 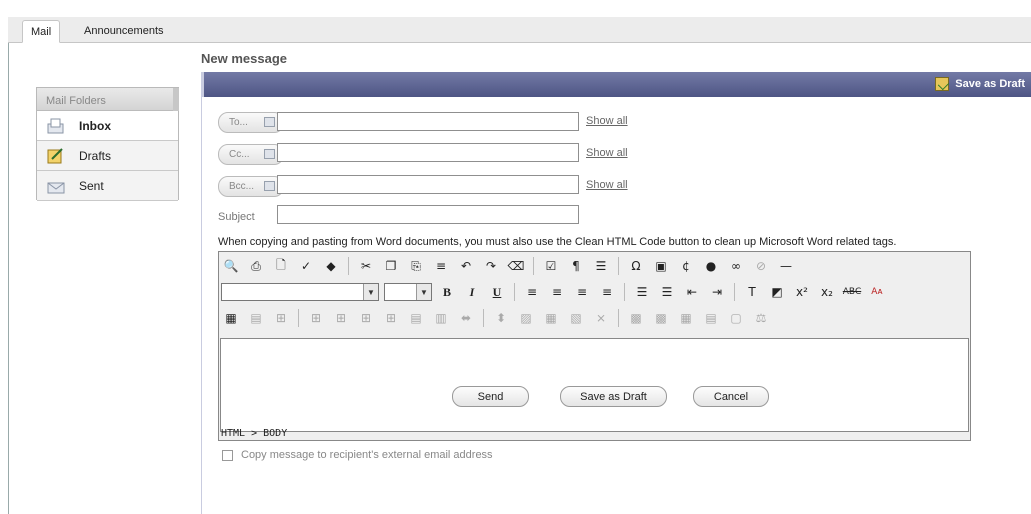 I want to click on preview-icon: 🗋, so click(x=281, y=266).